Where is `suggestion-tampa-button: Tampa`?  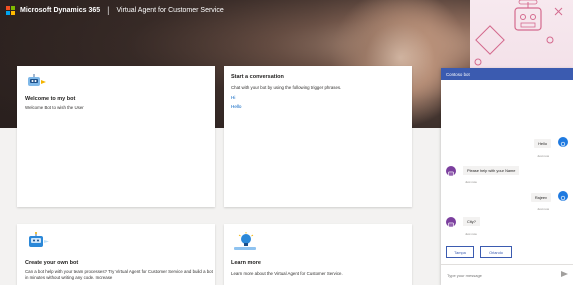 suggestion-tampa-button: Tampa is located at coordinates (460, 252).